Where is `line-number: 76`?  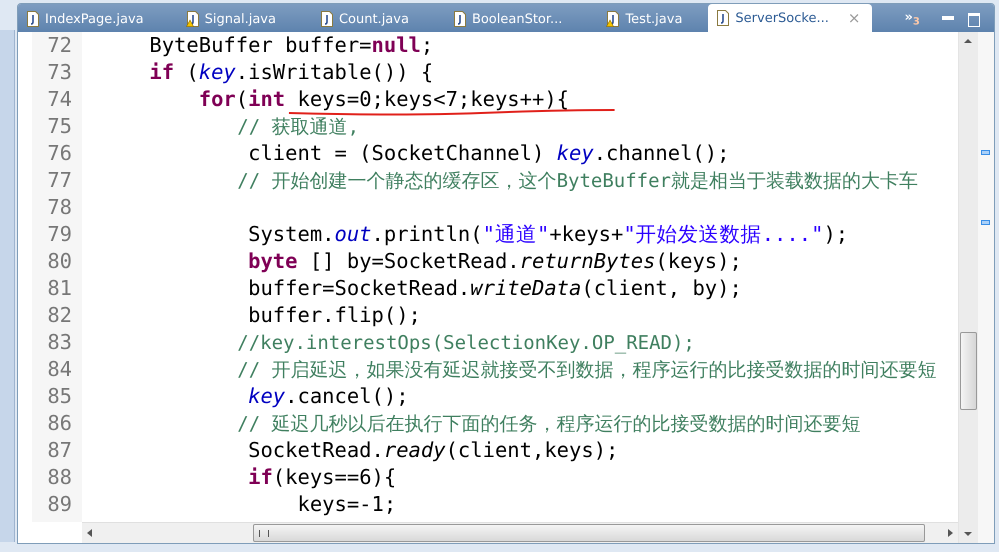
line-number: 76 is located at coordinates (59, 153).